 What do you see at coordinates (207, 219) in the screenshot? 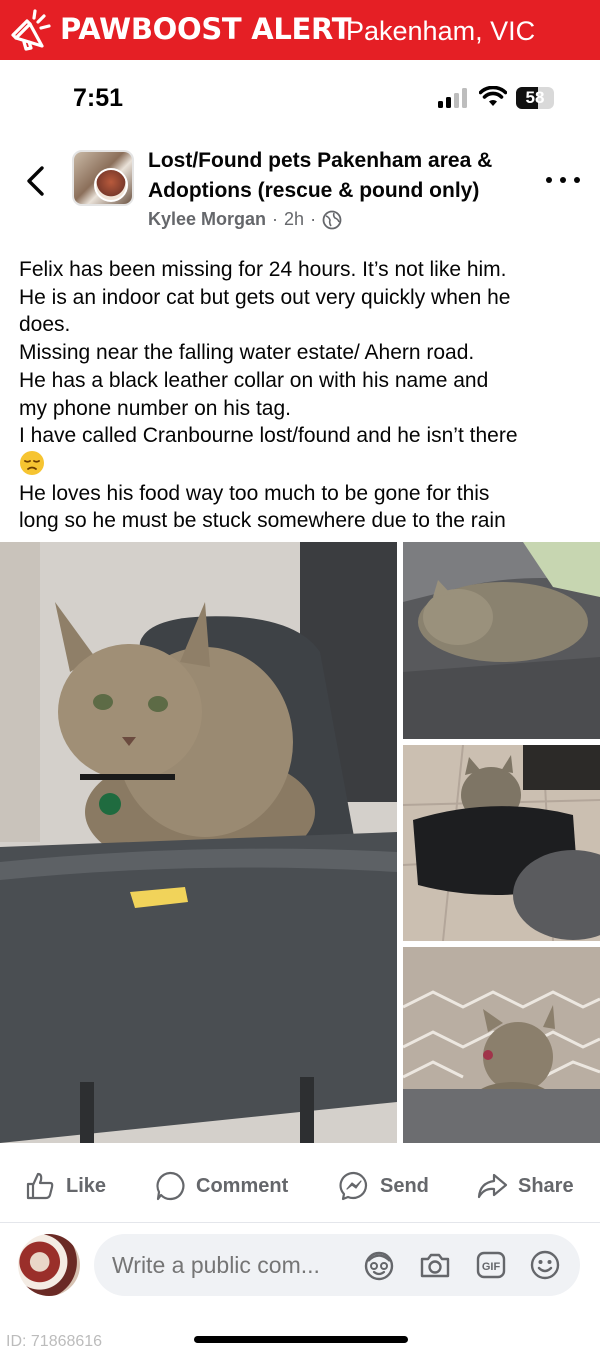
I see `post-author: Kylee Morgan` at bounding box center [207, 219].